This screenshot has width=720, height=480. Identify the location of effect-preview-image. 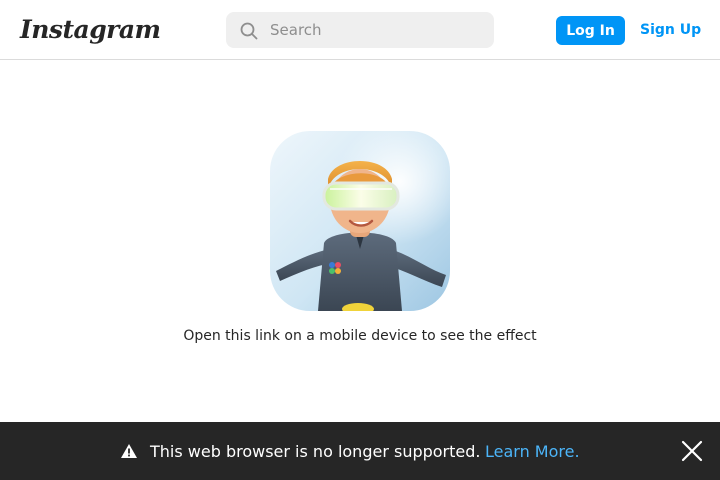
(360, 221).